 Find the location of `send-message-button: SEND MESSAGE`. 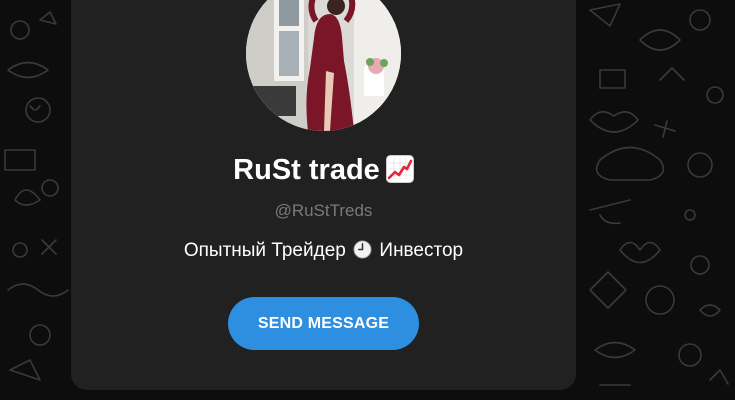

send-message-button: SEND MESSAGE is located at coordinates (323, 323).